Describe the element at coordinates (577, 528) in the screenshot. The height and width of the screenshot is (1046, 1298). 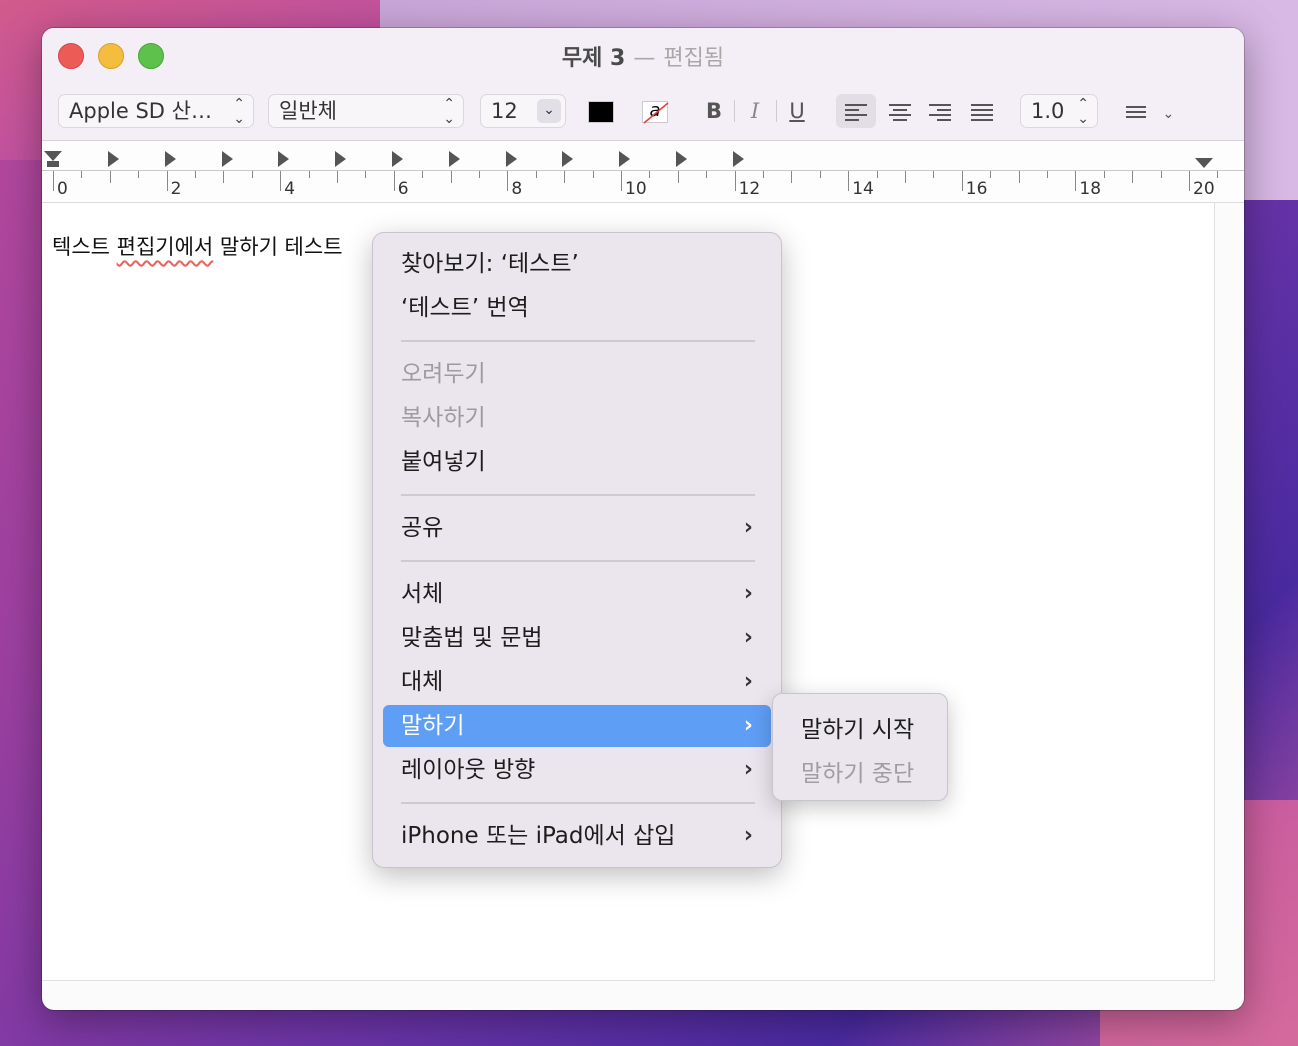
I see `menu-item-share: 공유 ›` at that location.